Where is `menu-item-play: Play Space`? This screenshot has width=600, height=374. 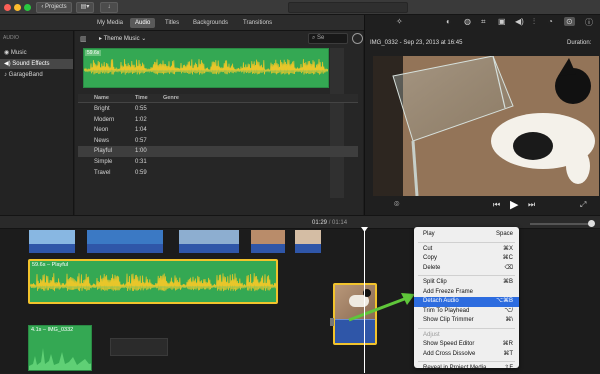 menu-item-play: Play Space is located at coordinates (466, 235).